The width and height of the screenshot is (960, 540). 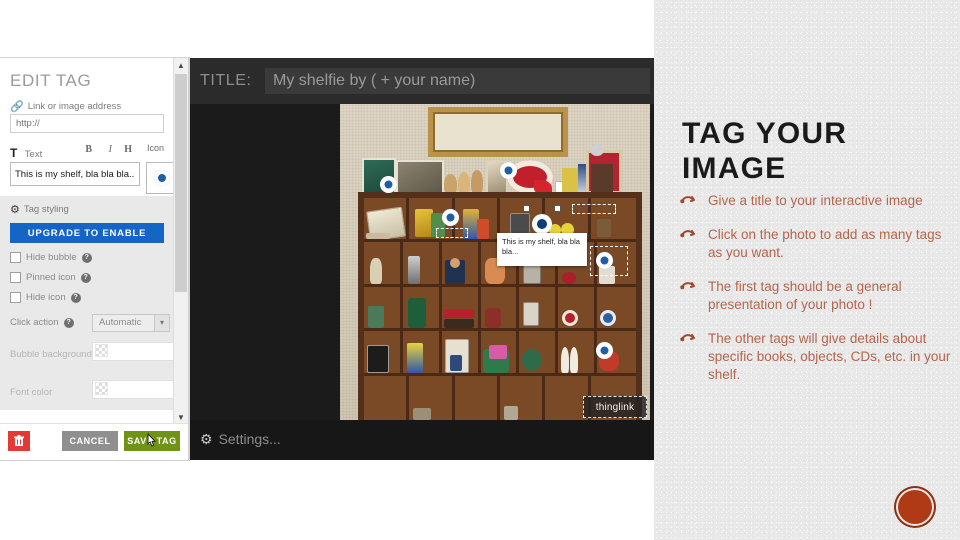 I want to click on decorative-circle, so click(x=915, y=507).